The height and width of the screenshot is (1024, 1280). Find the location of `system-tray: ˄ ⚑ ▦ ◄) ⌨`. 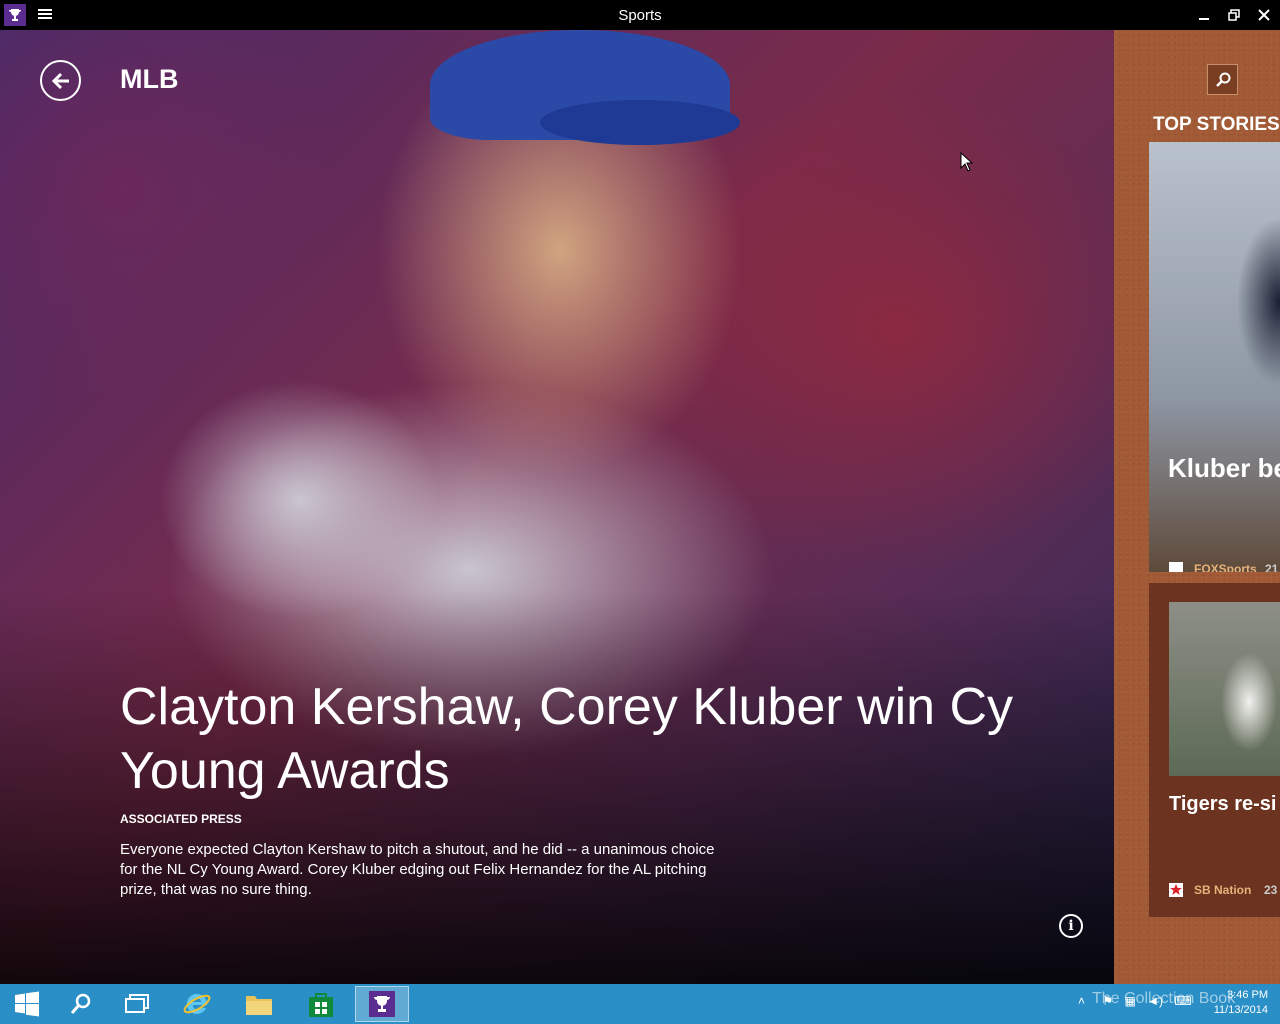

system-tray: ˄ ⚑ ▦ ◄) ⌨ is located at coordinates (1135, 1001).